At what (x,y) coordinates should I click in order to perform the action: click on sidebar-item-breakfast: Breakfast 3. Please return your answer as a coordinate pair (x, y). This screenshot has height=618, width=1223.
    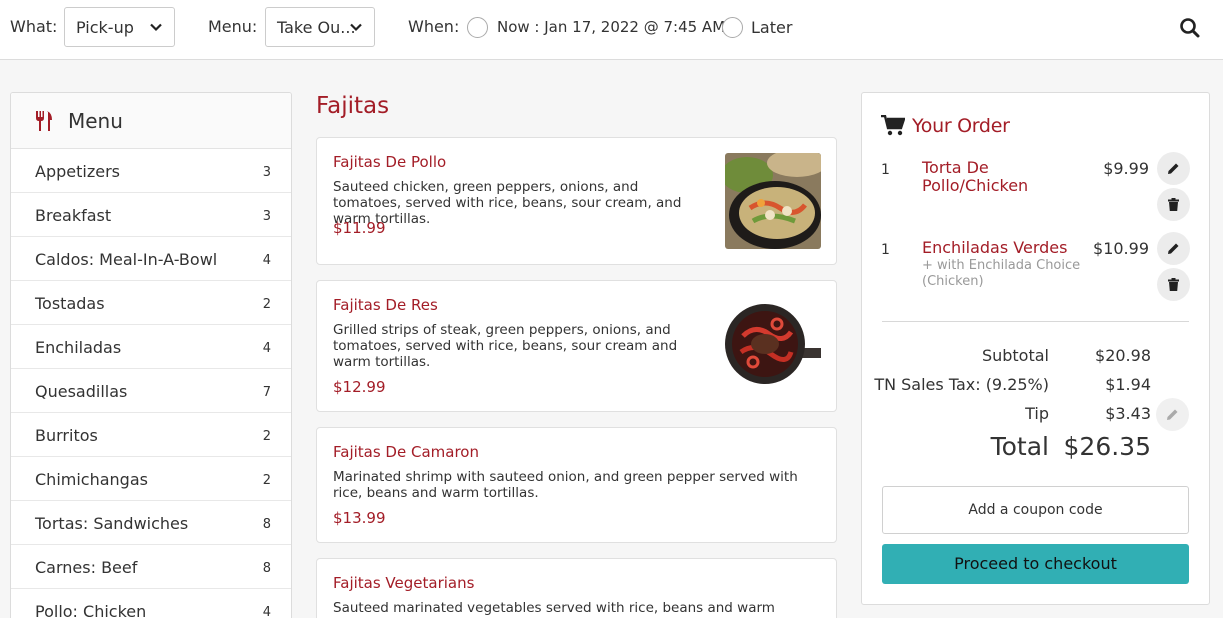
    Looking at the image, I should click on (151, 215).